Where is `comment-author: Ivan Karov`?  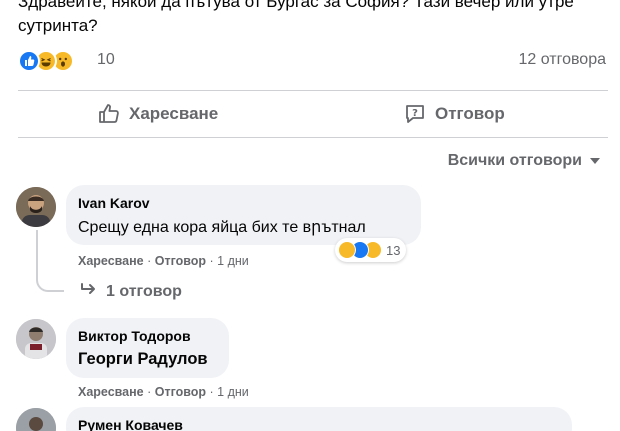
comment-author: Ivan Karov is located at coordinates (114, 203).